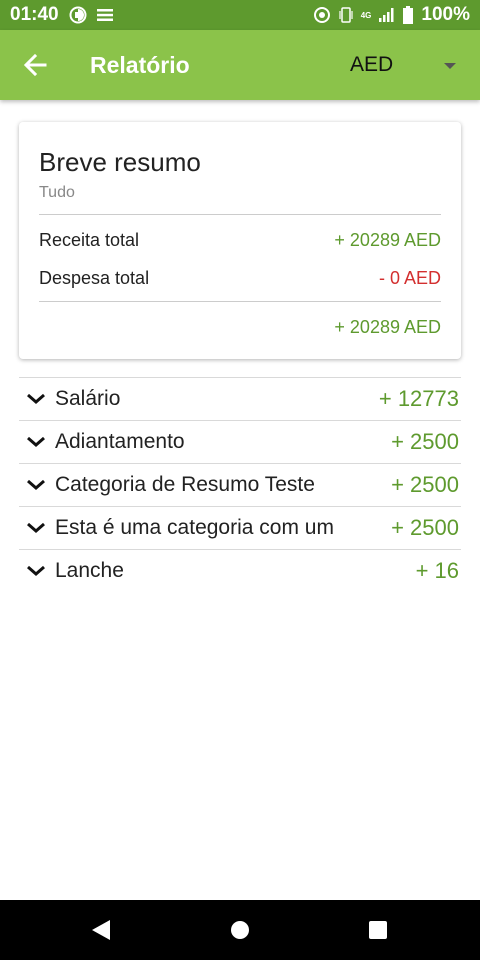 The image size is (480, 960). What do you see at coordinates (387, 327) in the screenshot?
I see `balance-value: + 20289 AED` at bounding box center [387, 327].